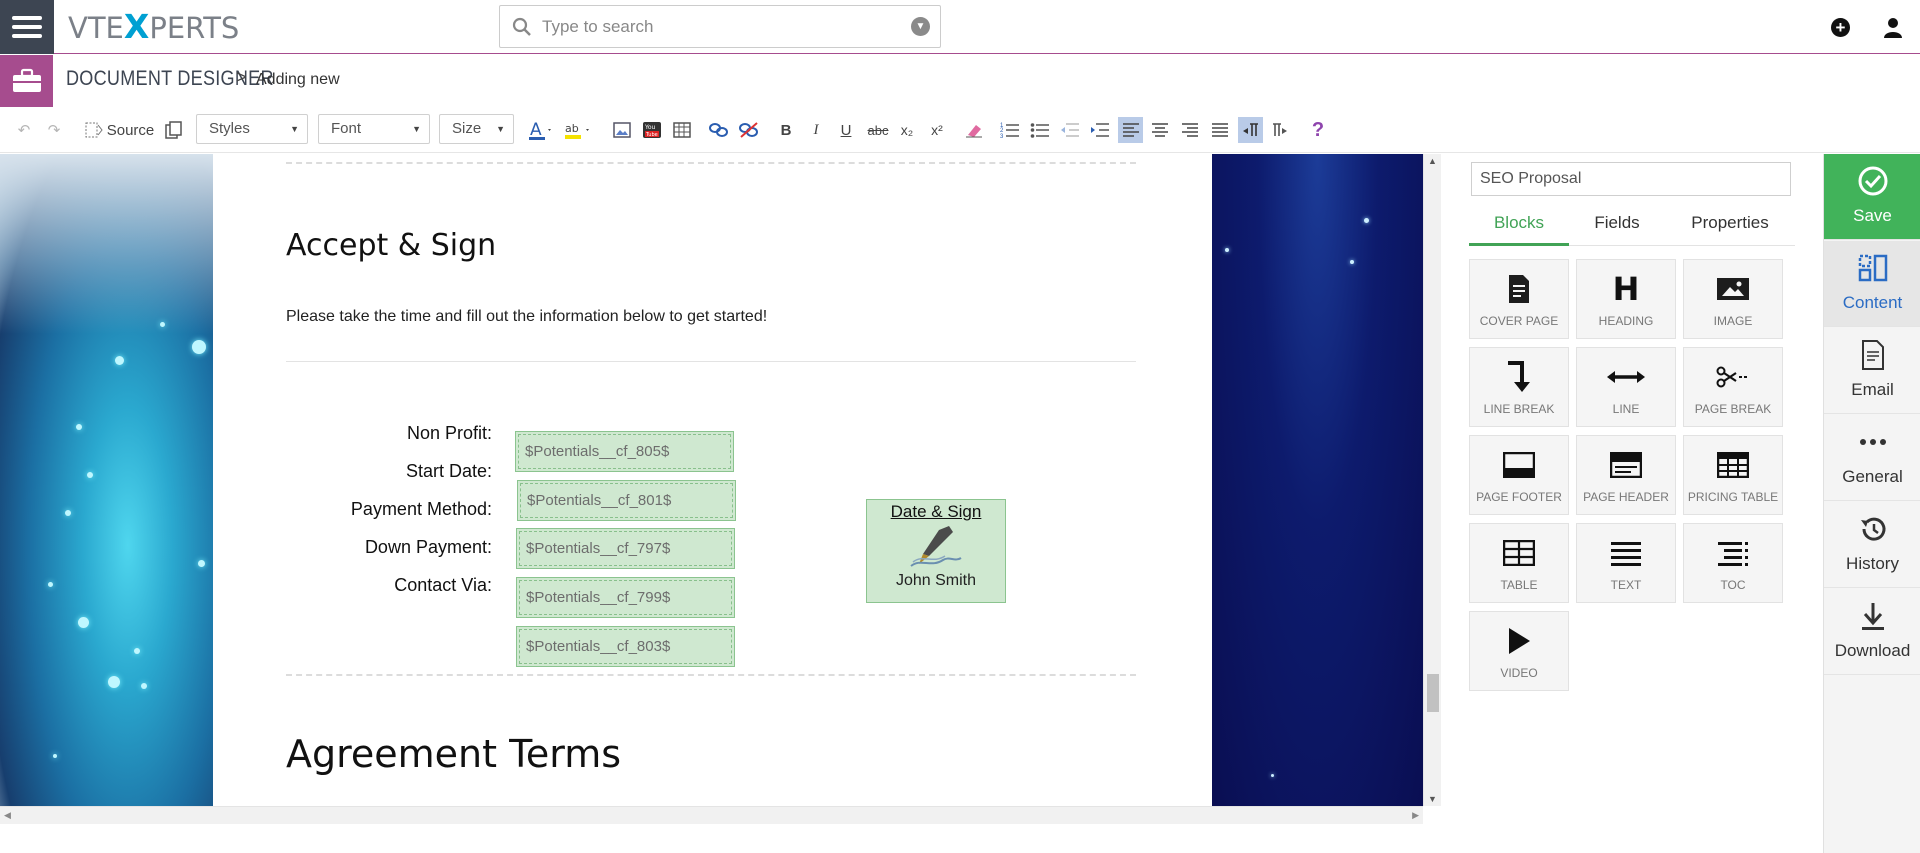 This screenshot has width=1920, height=853. I want to click on text-direction-rtl-icon, so click(1280, 130).